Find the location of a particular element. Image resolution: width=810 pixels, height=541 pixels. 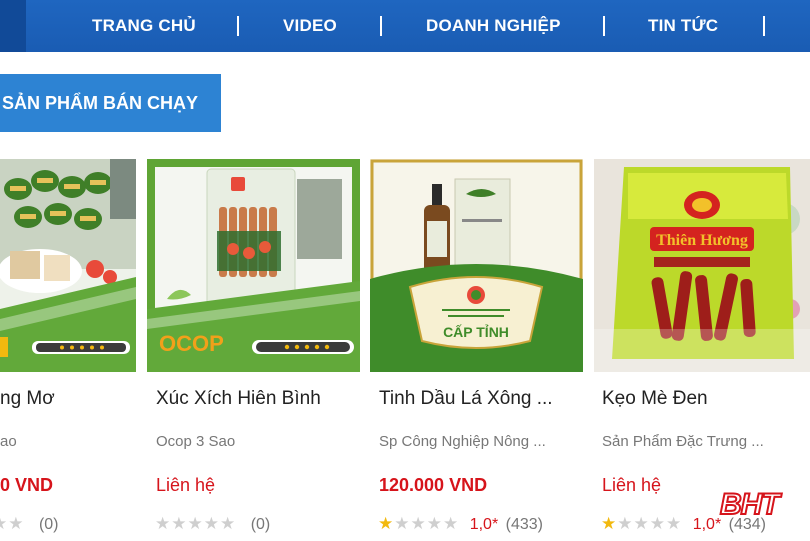

product-image-2: OCOP is located at coordinates (253, 265).